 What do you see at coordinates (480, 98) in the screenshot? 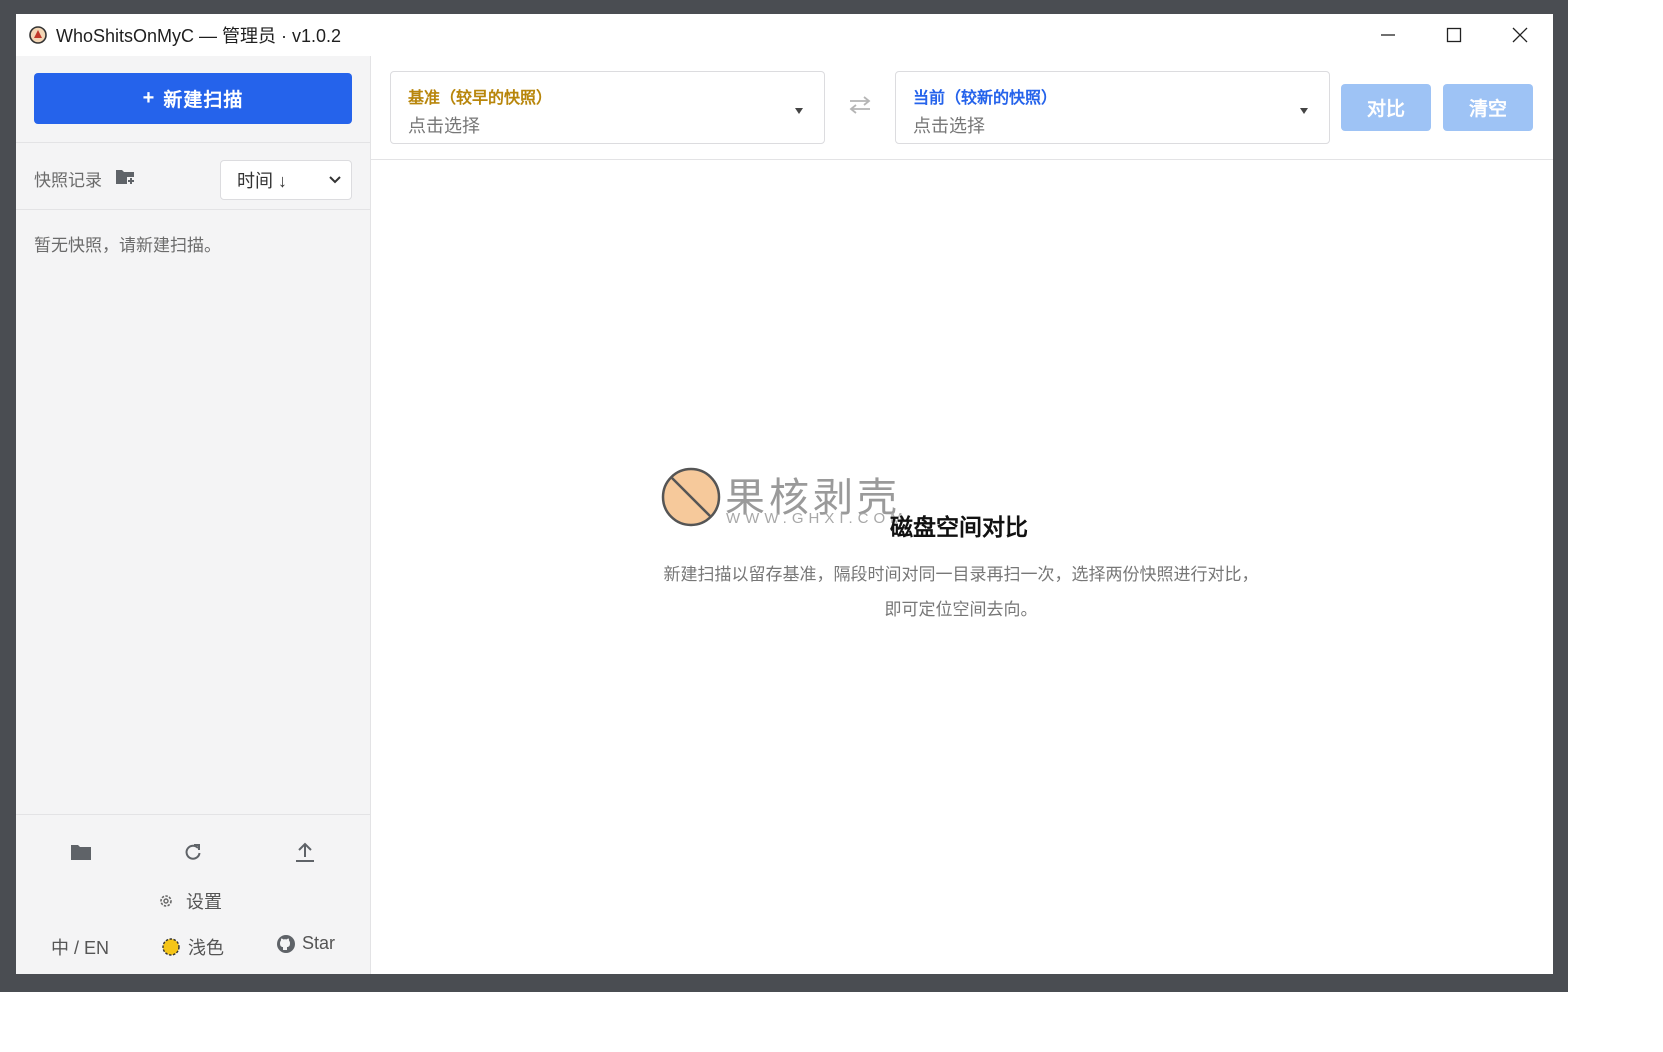
I see `base-snapshot-title: 基准（较早的快照）` at bounding box center [480, 98].